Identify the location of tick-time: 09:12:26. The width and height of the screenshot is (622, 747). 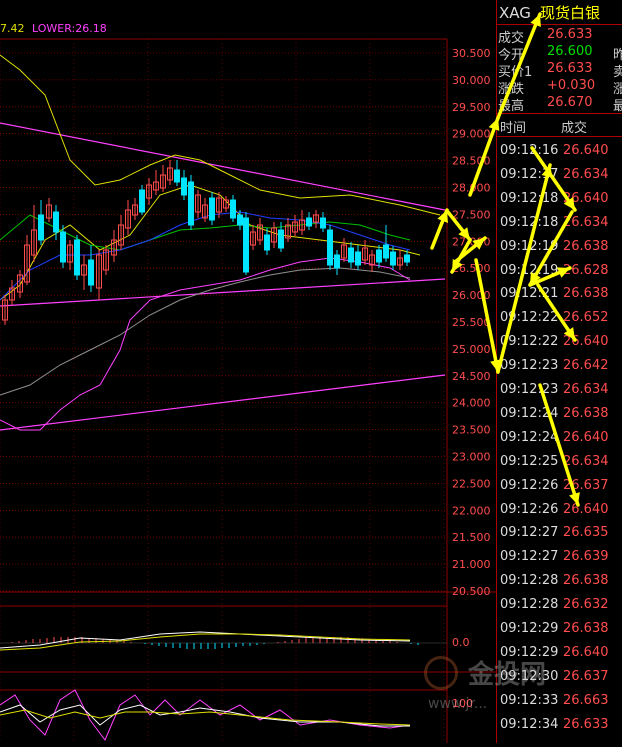
(529, 509).